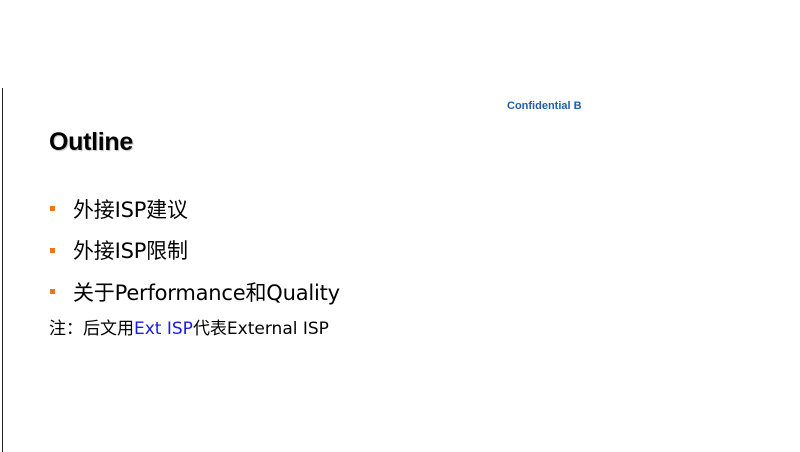  I want to click on outline-item-performance-quality: 关于Performance和Quality, so click(194, 292).